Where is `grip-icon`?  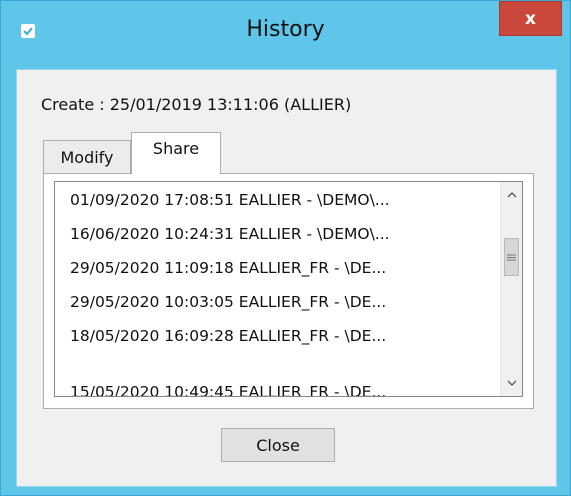
grip-icon is located at coordinates (511, 257).